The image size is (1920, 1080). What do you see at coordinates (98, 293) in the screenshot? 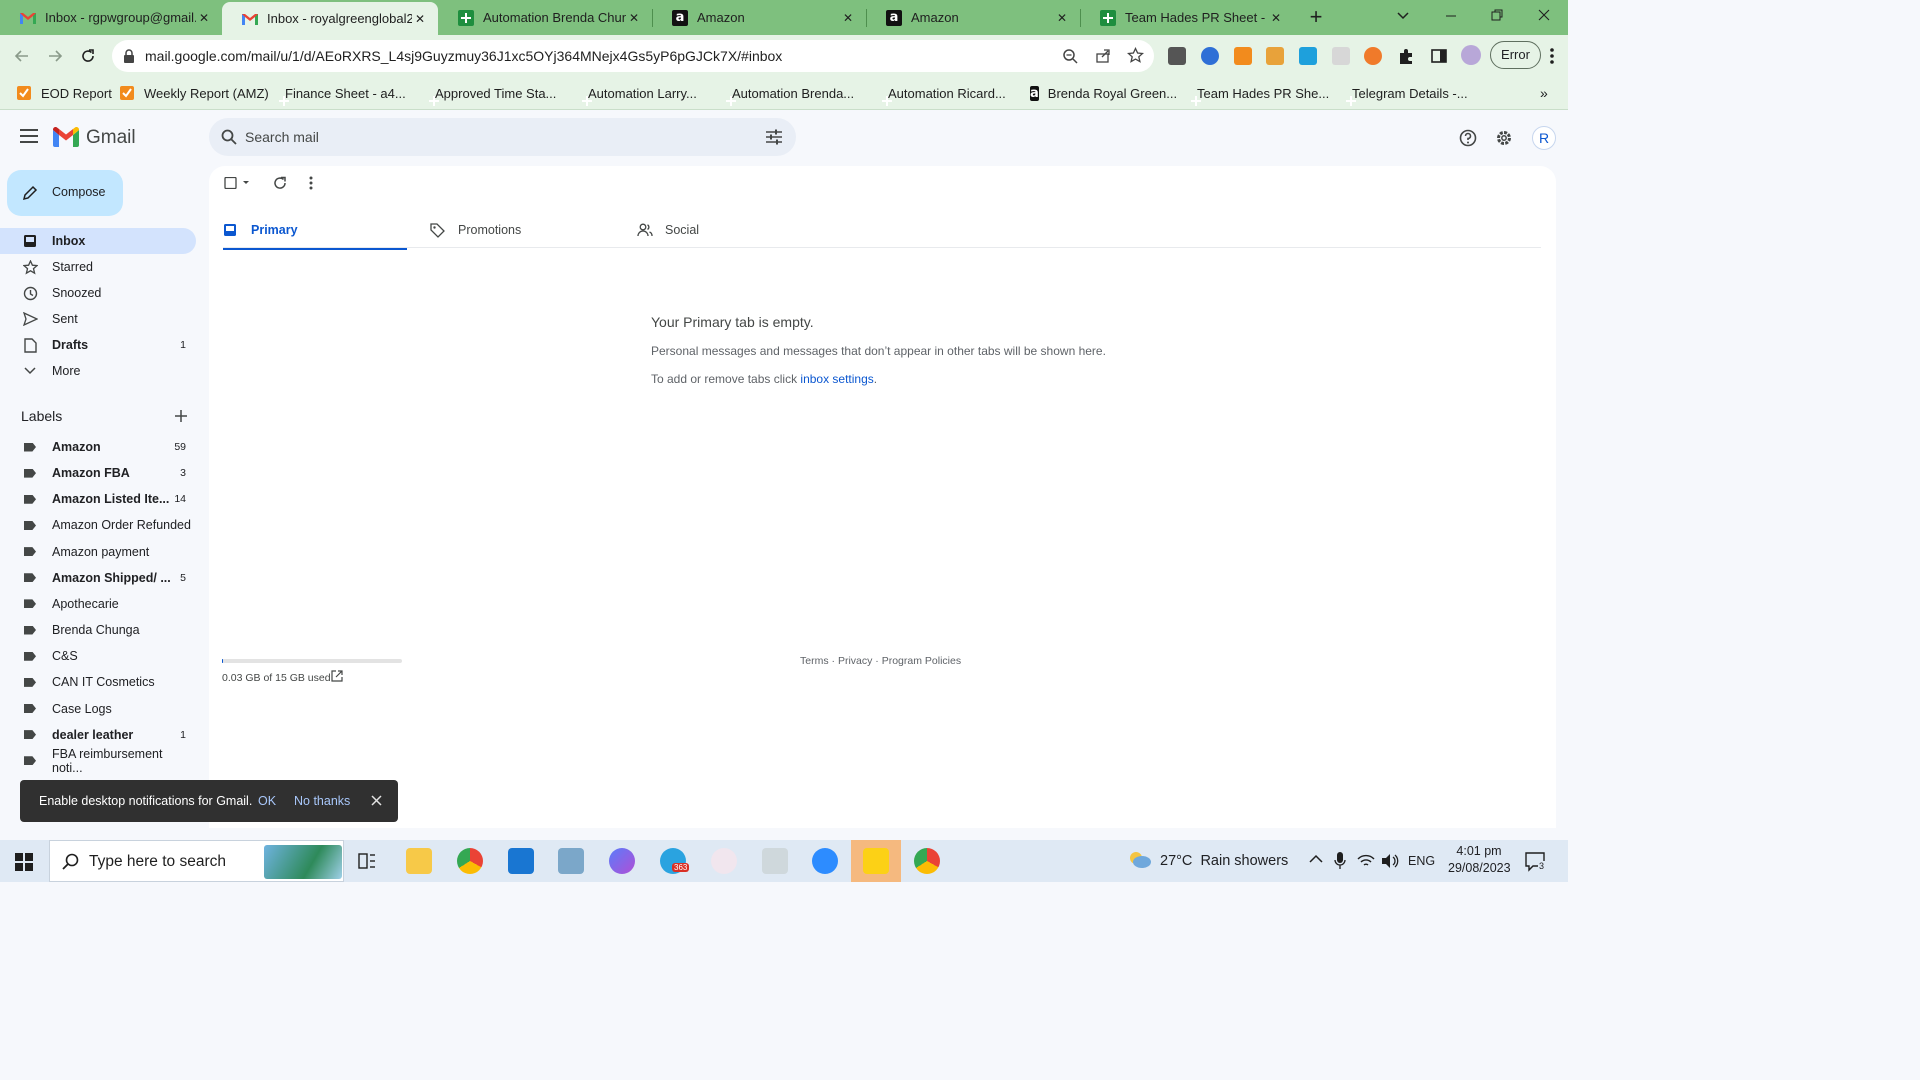
I see `sidebar-item-snoozed: Snoozed` at bounding box center [98, 293].